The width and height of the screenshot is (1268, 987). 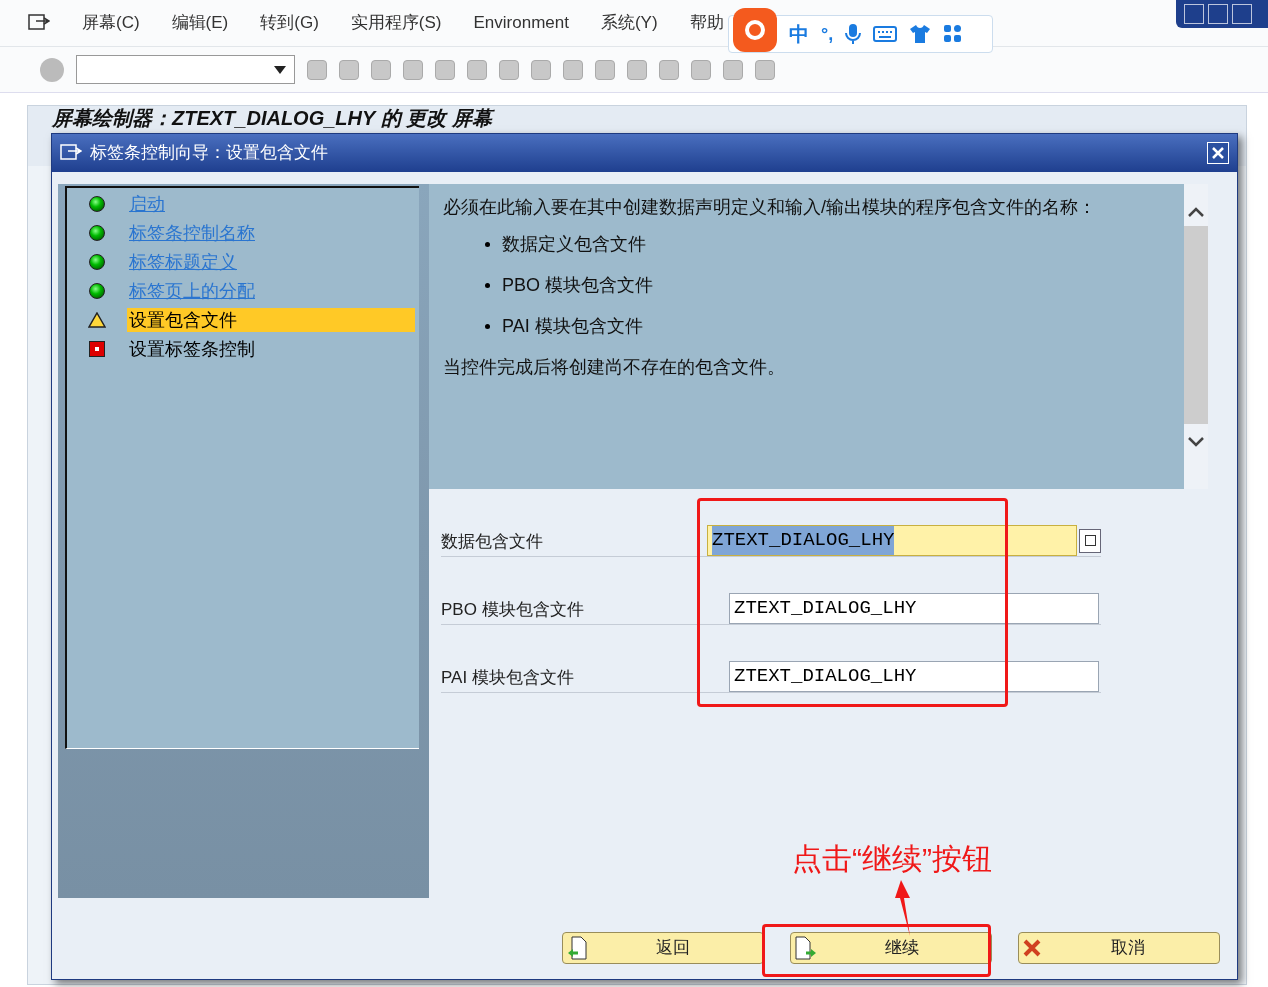 What do you see at coordinates (492, 541) in the screenshot?
I see `field-label: 数据包含文件` at bounding box center [492, 541].